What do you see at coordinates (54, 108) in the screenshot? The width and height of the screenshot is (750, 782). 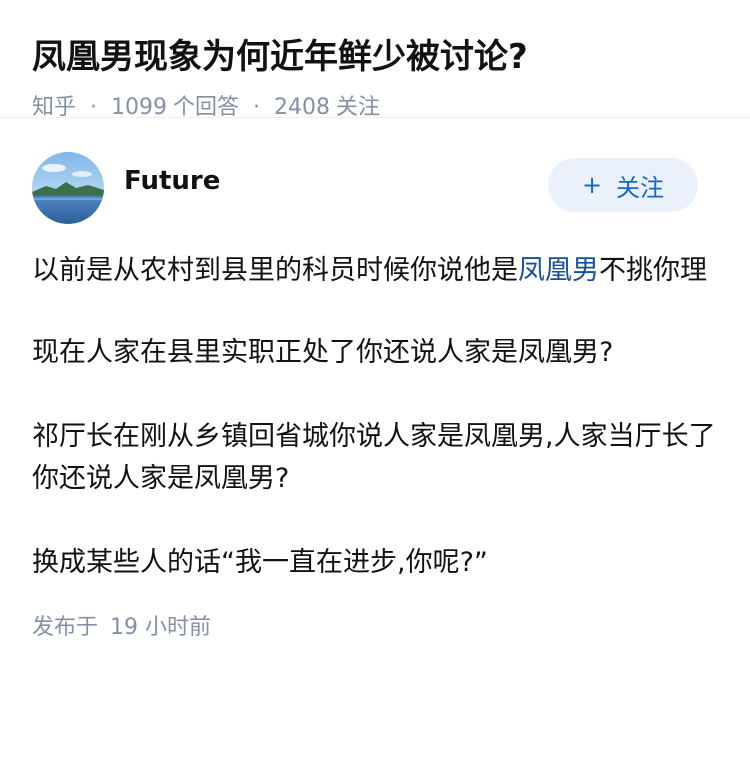 I see `source-label: 知乎` at bounding box center [54, 108].